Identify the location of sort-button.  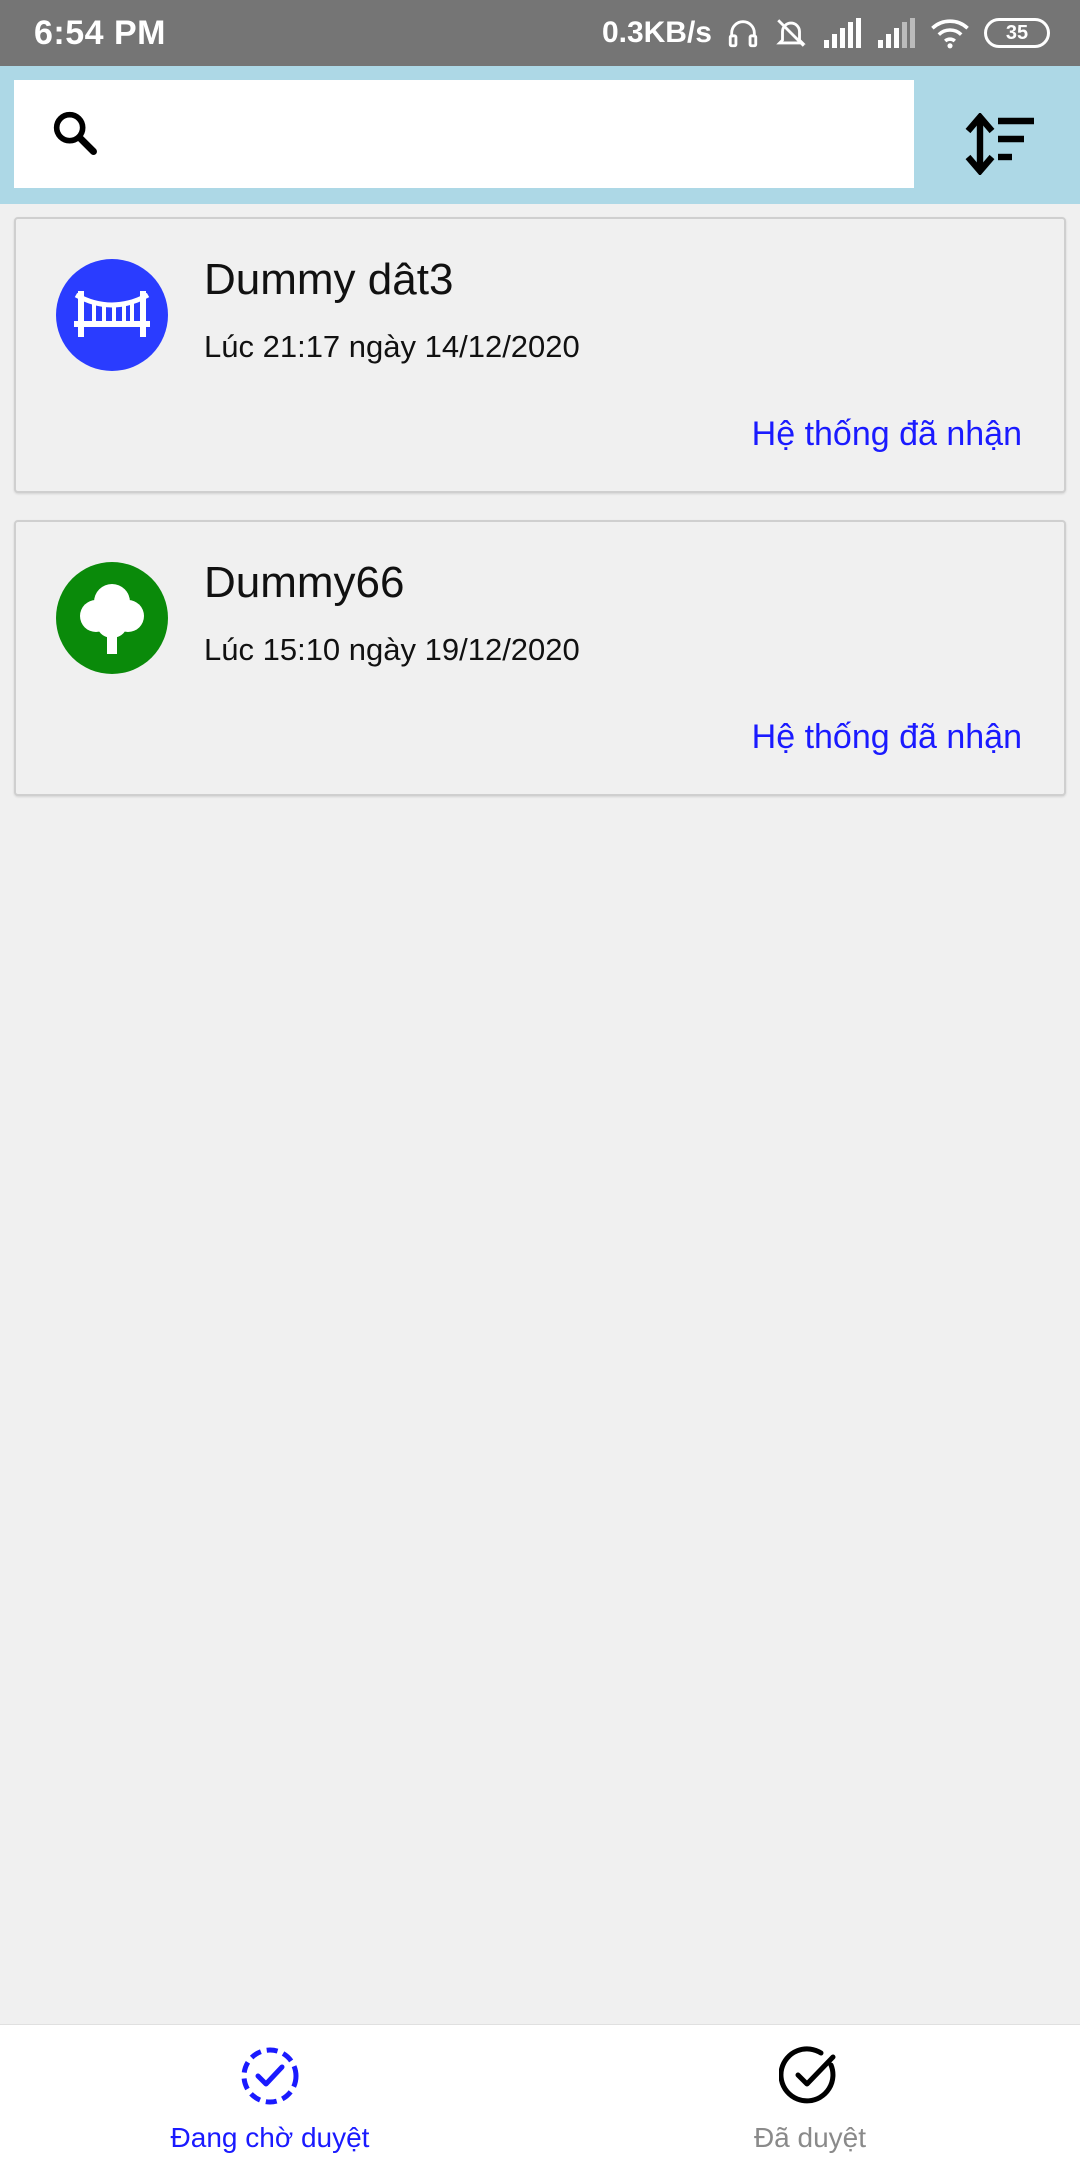
(1000, 146).